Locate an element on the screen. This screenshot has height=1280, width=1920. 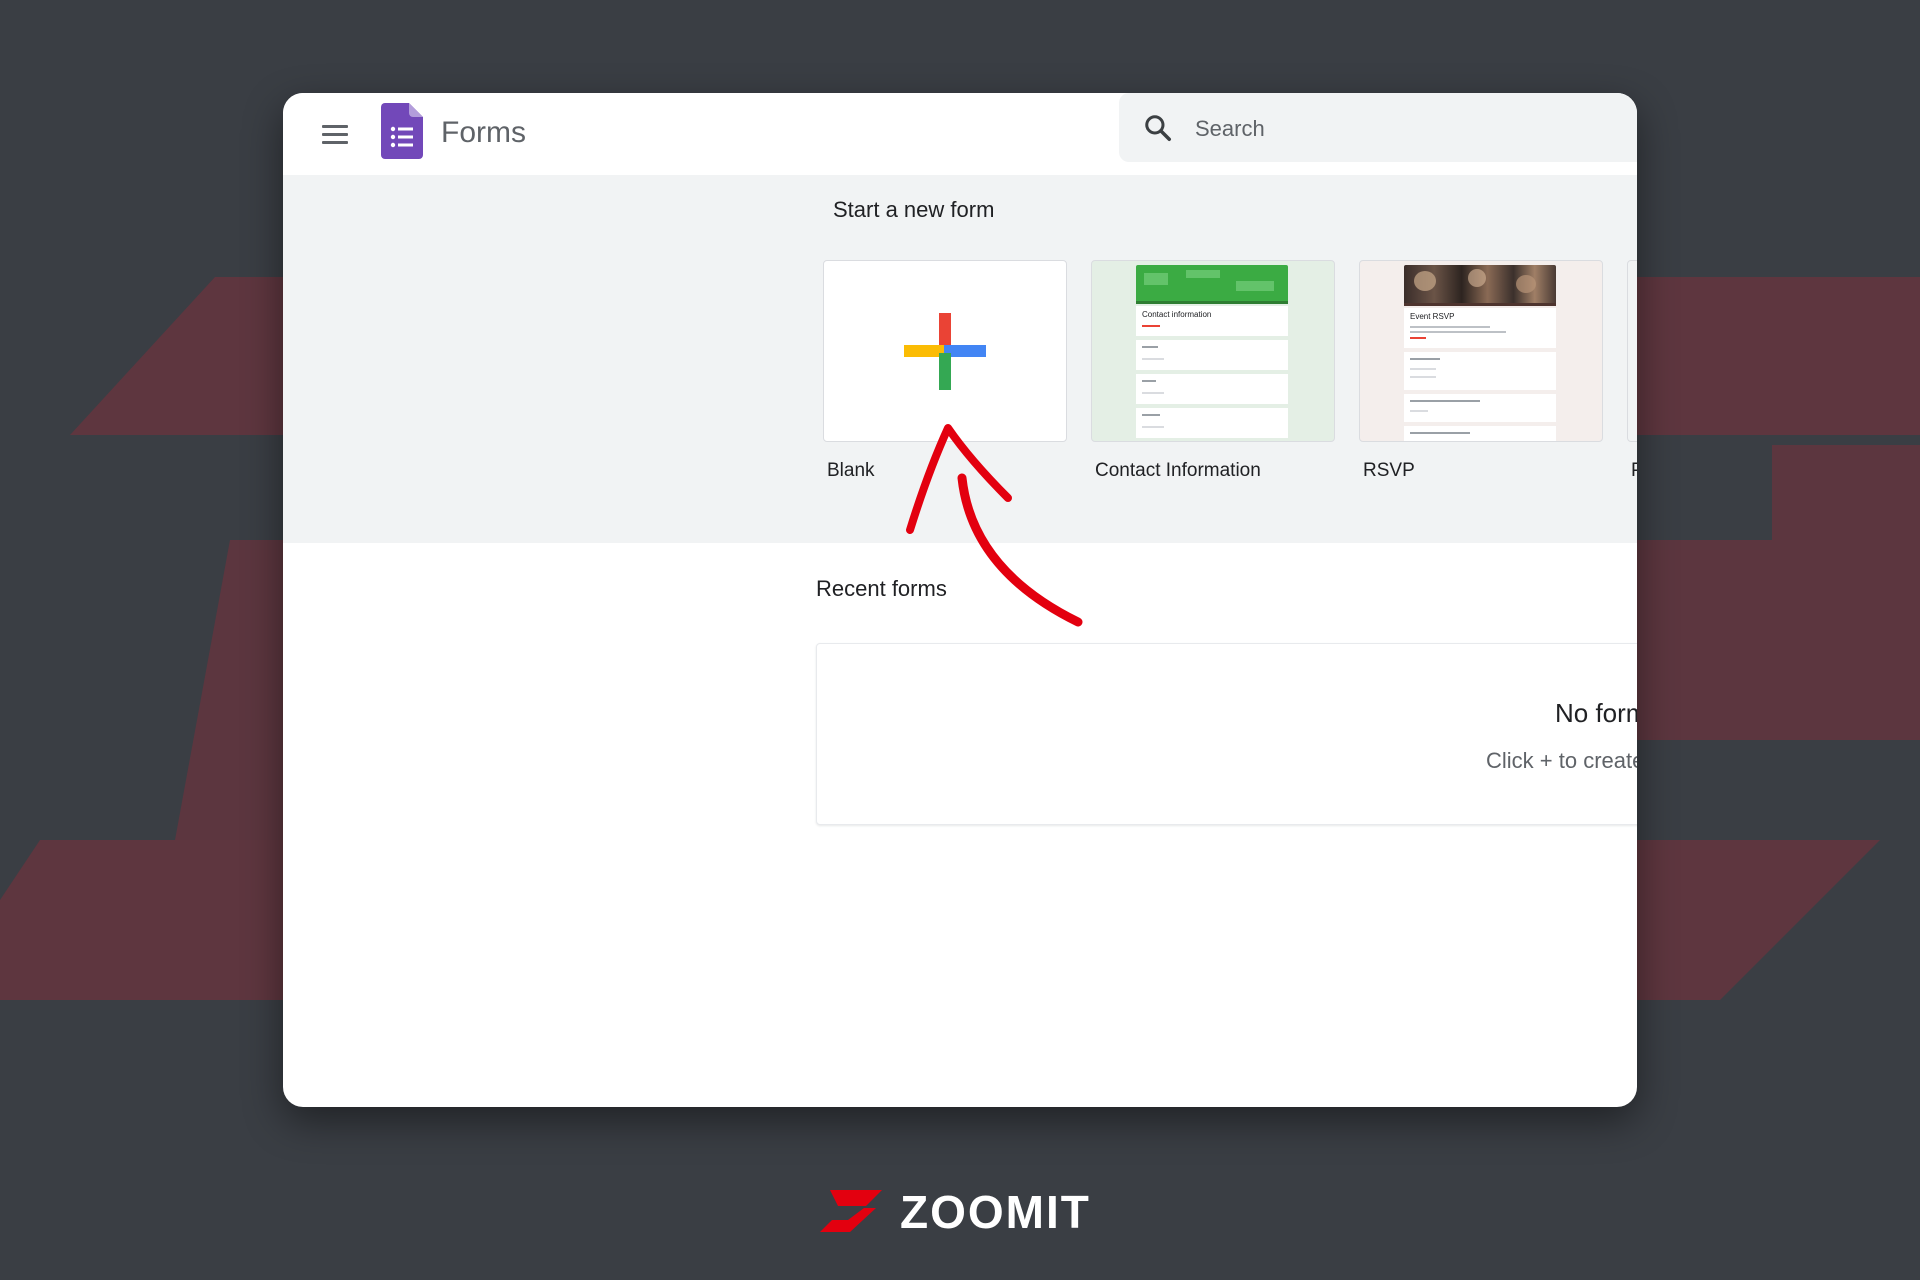
red-arrow-annotation is located at coordinates (994, 525).